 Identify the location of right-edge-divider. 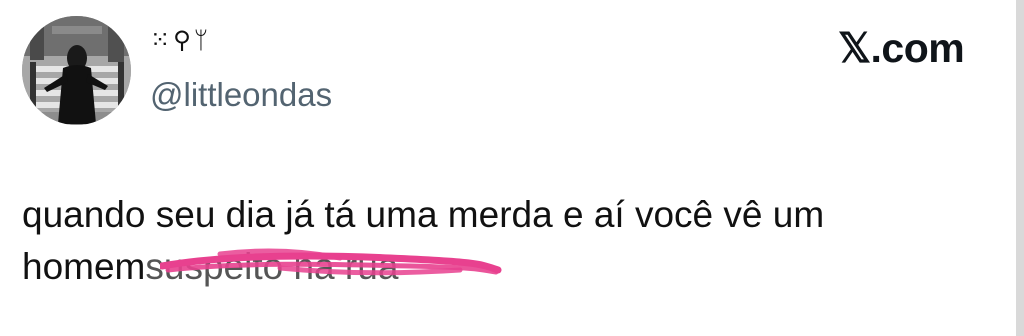
(1020, 168).